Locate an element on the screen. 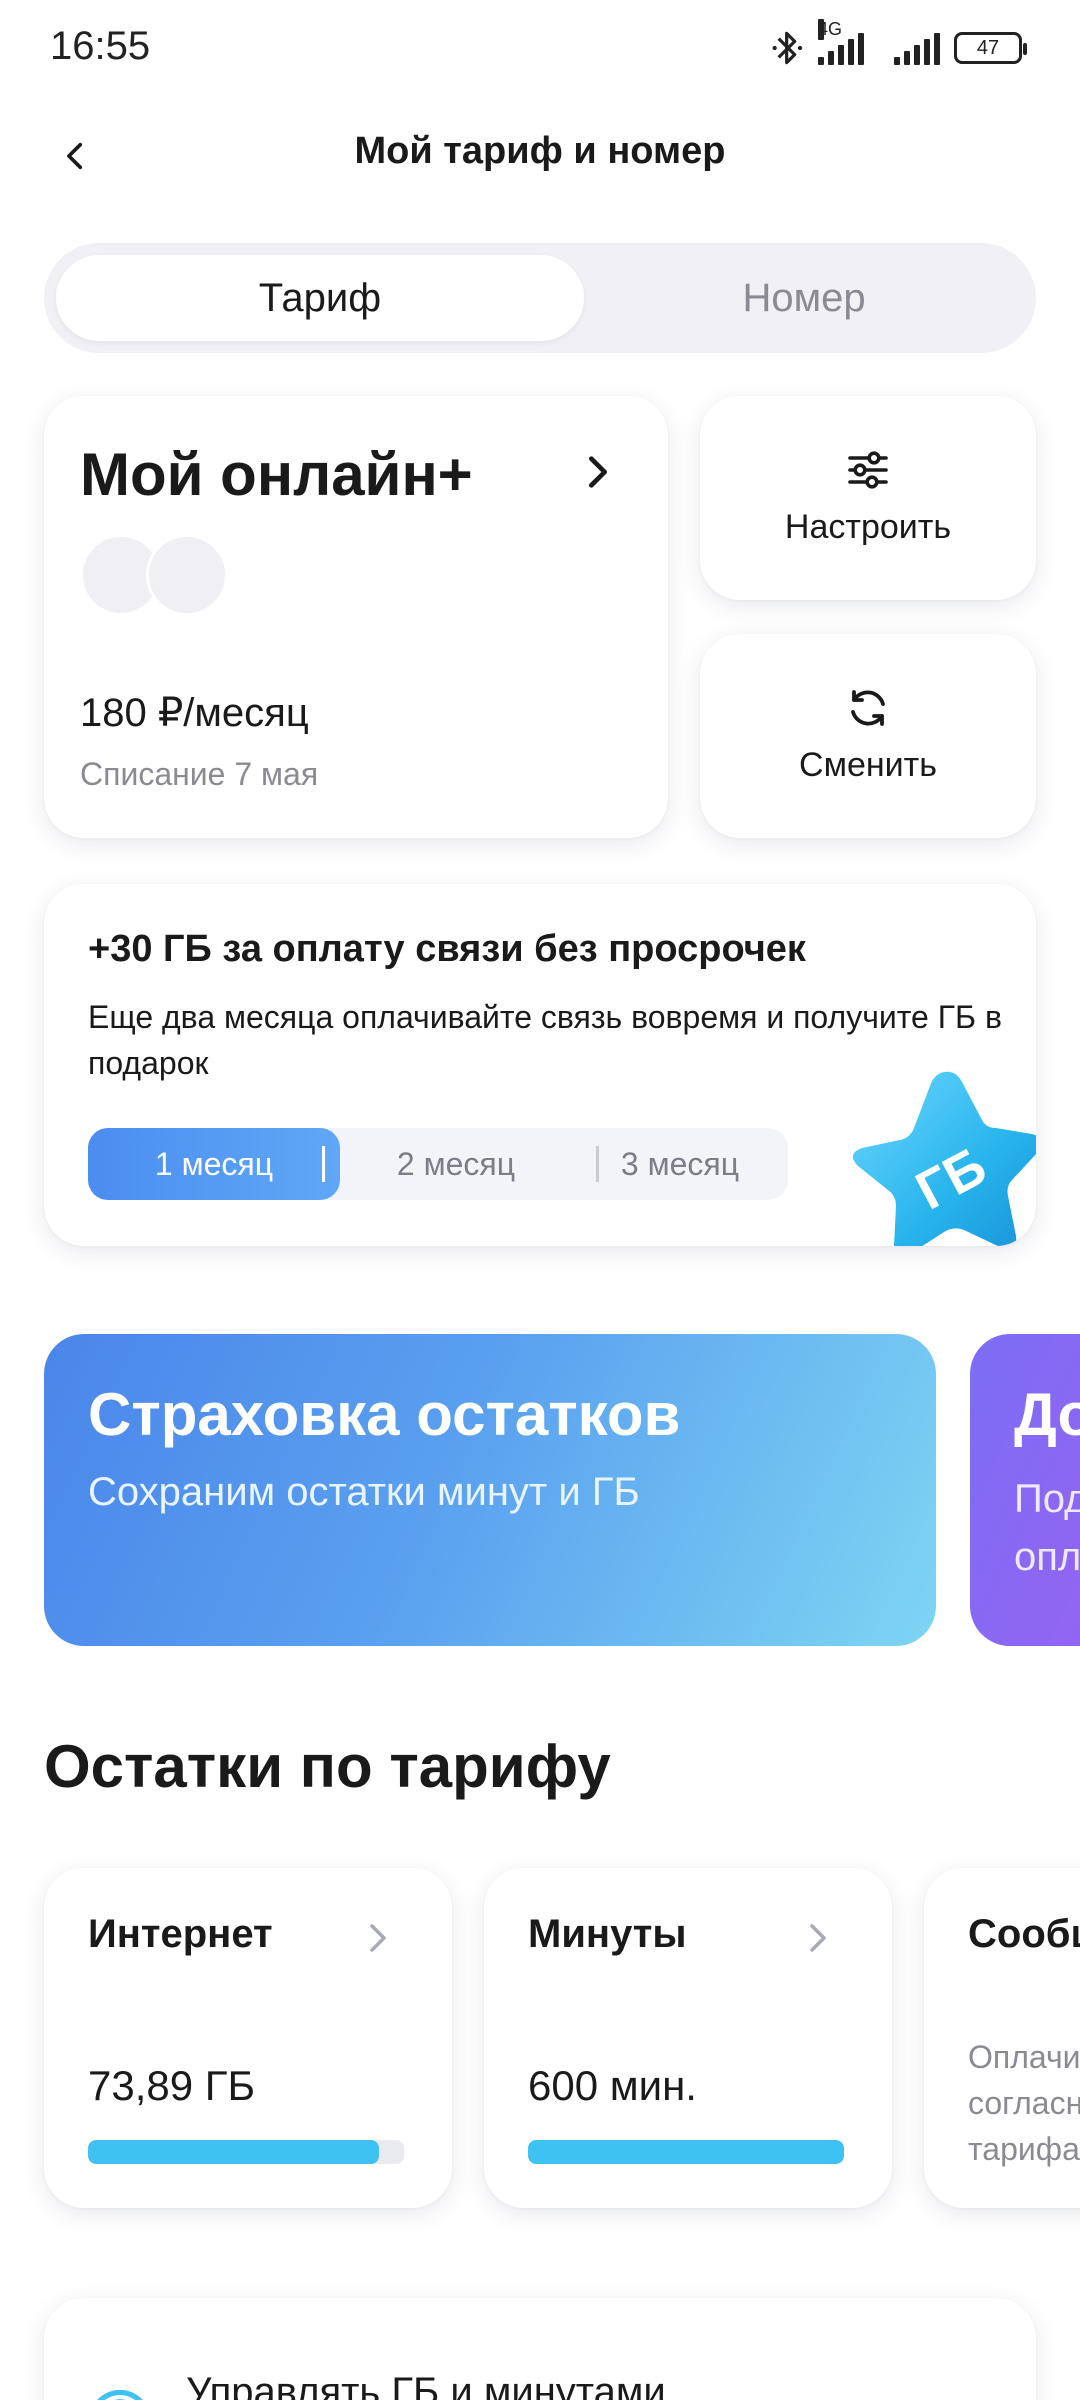 The image size is (1080, 2400). manage-label: Управлять ГБ и минутами is located at coordinates (426, 2385).